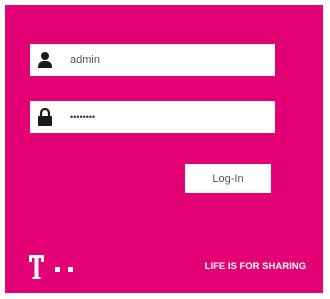 The width and height of the screenshot is (330, 299). I want to click on password-input, so click(169, 117).